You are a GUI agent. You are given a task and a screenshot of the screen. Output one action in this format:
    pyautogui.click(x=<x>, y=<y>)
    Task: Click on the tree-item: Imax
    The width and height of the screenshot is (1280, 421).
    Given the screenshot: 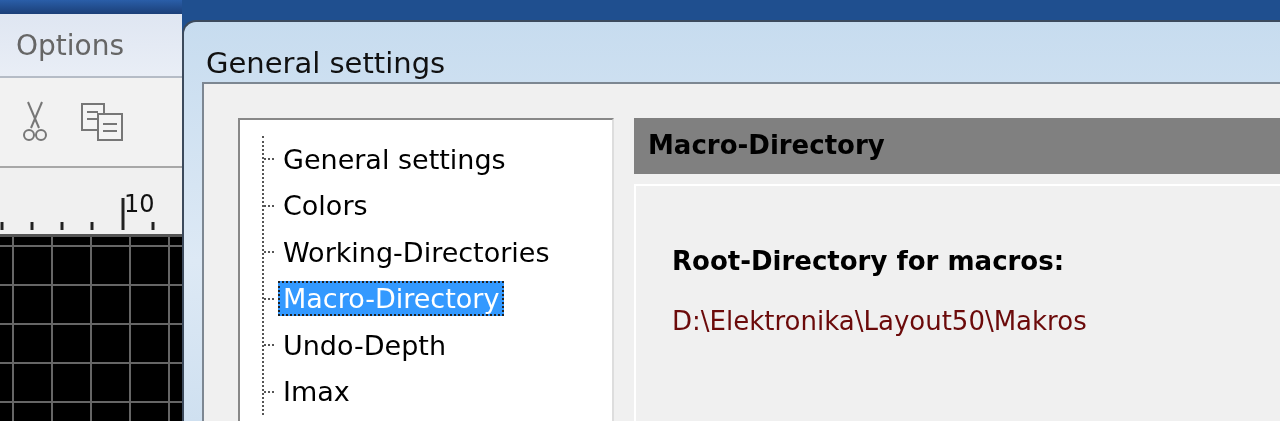 What is the action you would take?
    pyautogui.click(x=316, y=392)
    